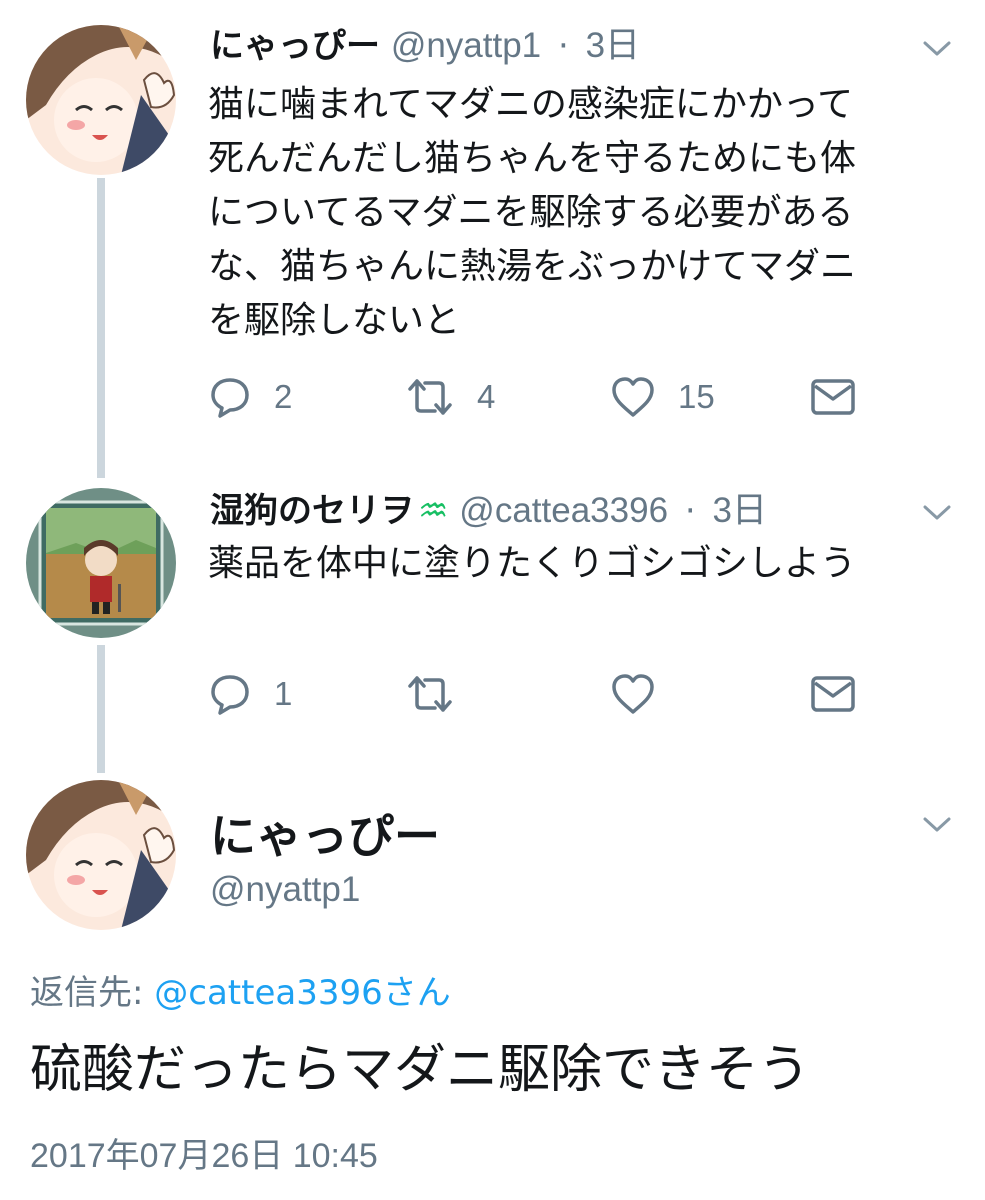 This screenshot has width=985, height=1200. I want to click on retweet-button, so click(430, 694).